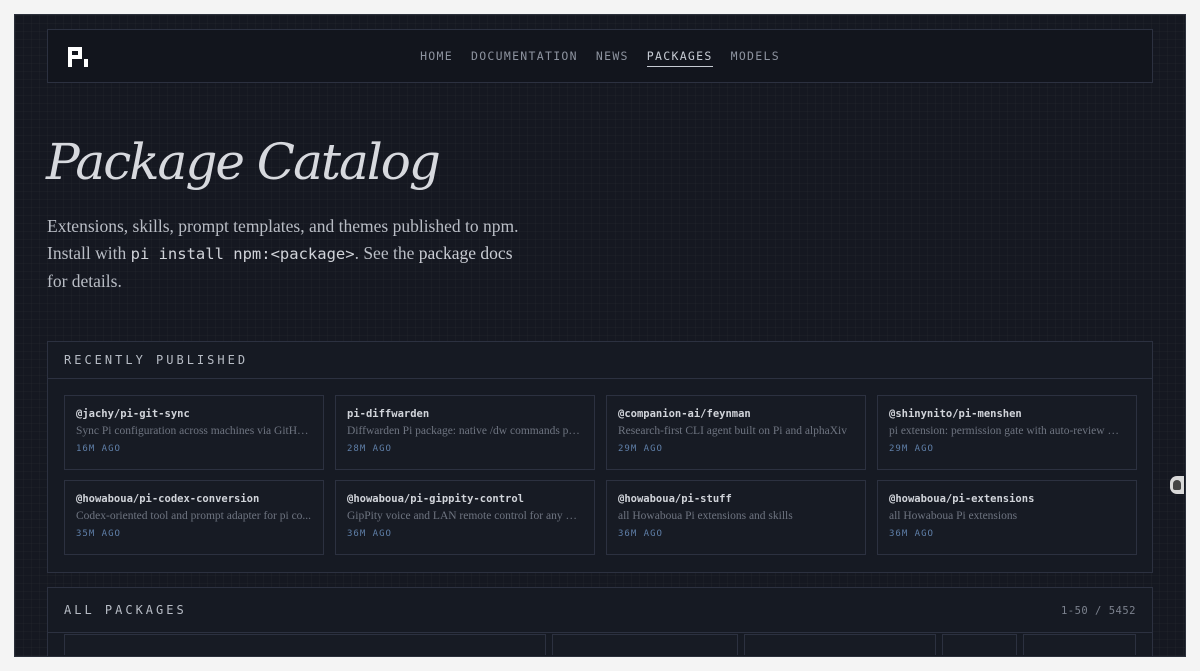  I want to click on all-packages-panel: ALL PACKAGES 1-50 / 5452, so click(600, 621).